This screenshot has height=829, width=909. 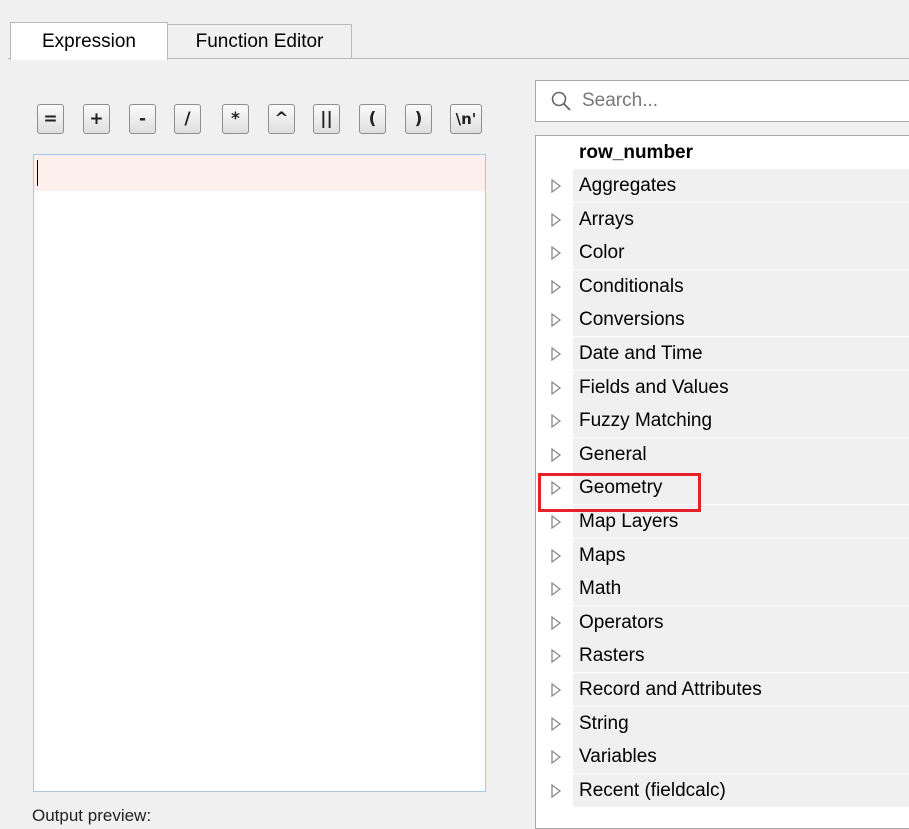 I want to click on tree-item: Maps, so click(x=722, y=555).